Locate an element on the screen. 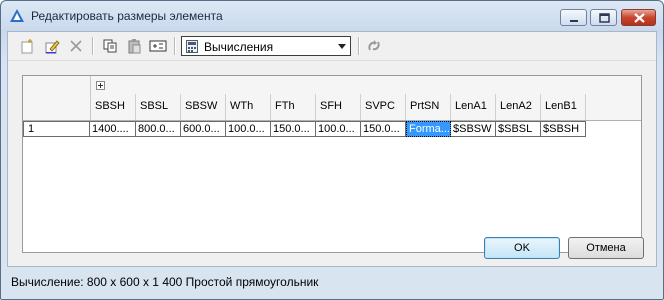  row-number: 1 is located at coordinates (56, 129).